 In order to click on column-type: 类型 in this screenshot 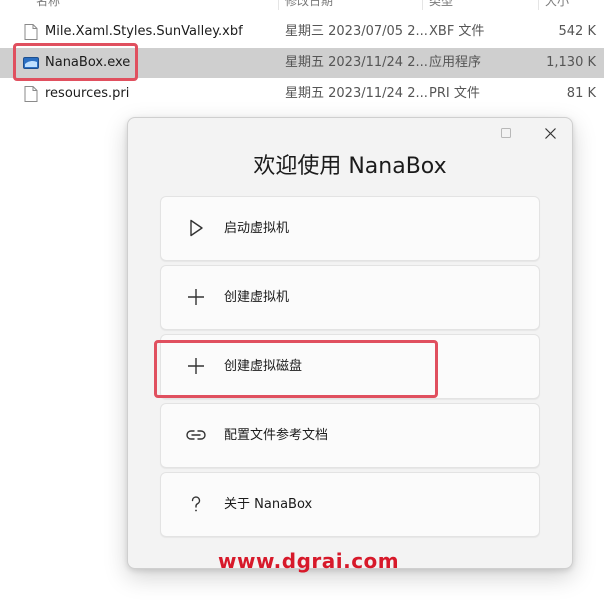, I will do `click(441, 4)`.